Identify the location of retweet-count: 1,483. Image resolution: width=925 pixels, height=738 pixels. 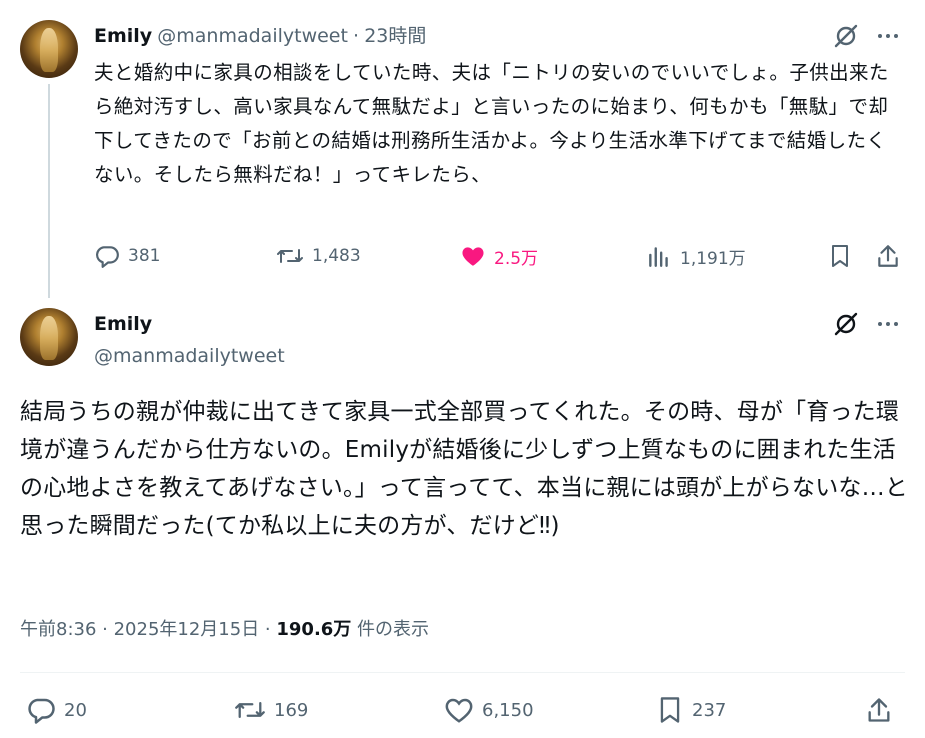
(336, 256).